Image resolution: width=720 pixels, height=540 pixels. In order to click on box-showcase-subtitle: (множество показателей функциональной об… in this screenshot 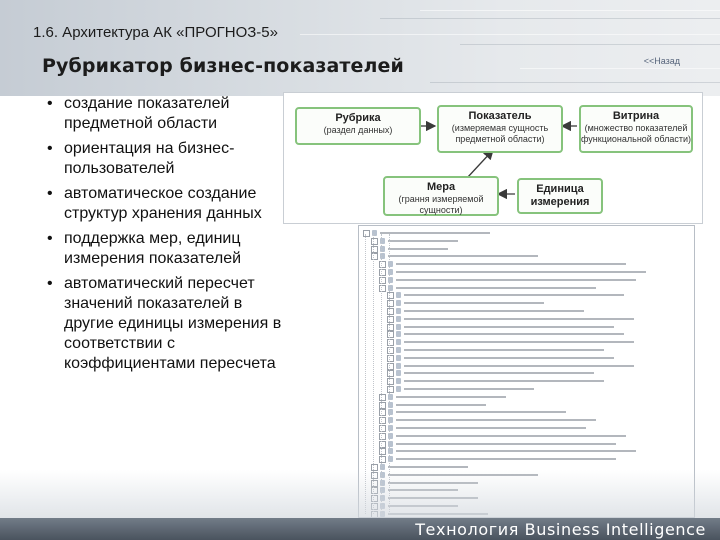, I will do `click(636, 133)`.